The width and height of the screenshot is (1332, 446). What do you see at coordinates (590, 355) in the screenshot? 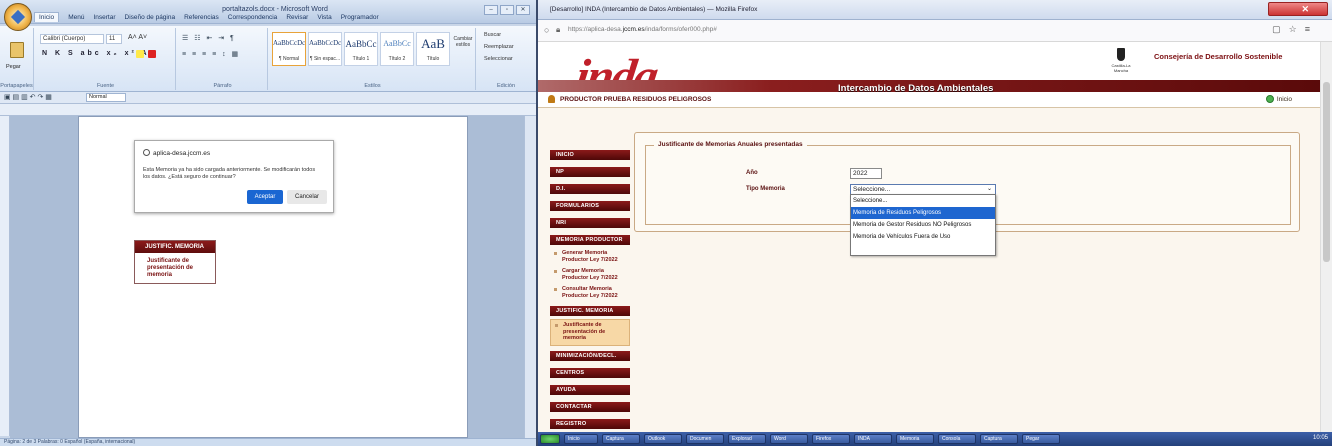
I see `menu-minimizacion: MINIMIZACIÓN/DECL.` at bounding box center [590, 355].